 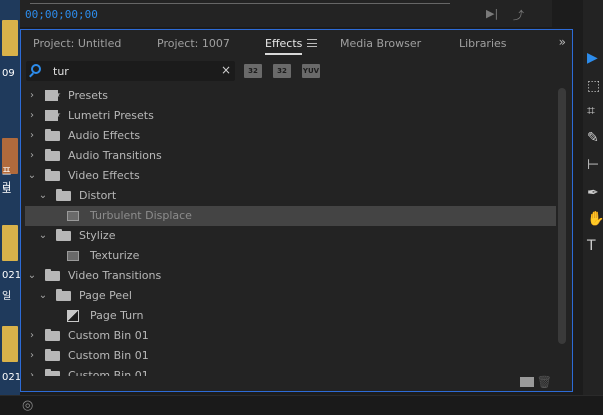 What do you see at coordinates (7, 190) in the screenshot?
I see `desktop-label: 로` at bounding box center [7, 190].